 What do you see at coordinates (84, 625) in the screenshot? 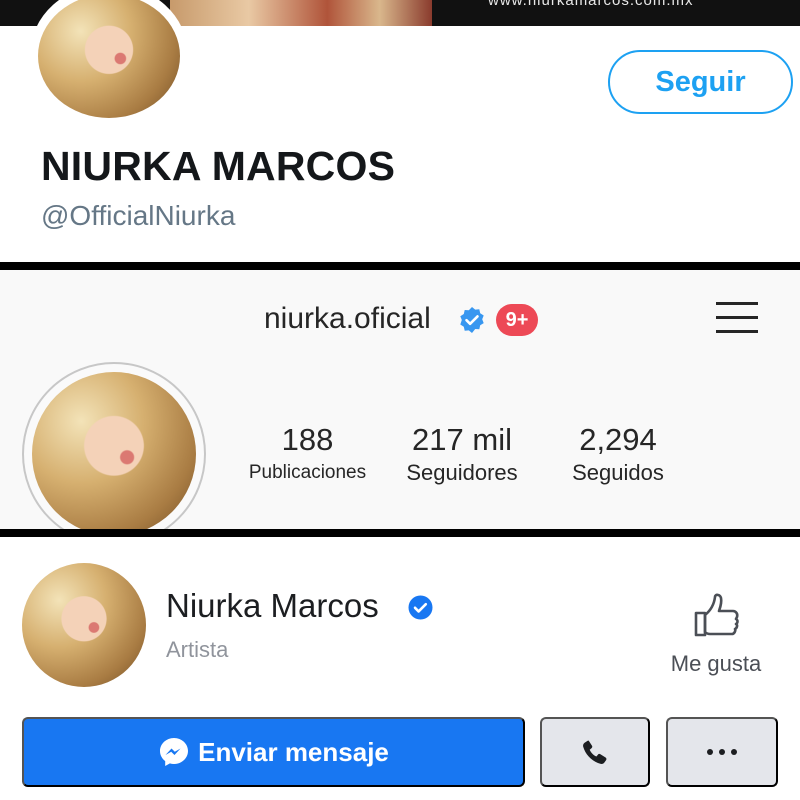
I see `facebook-avatar` at bounding box center [84, 625].